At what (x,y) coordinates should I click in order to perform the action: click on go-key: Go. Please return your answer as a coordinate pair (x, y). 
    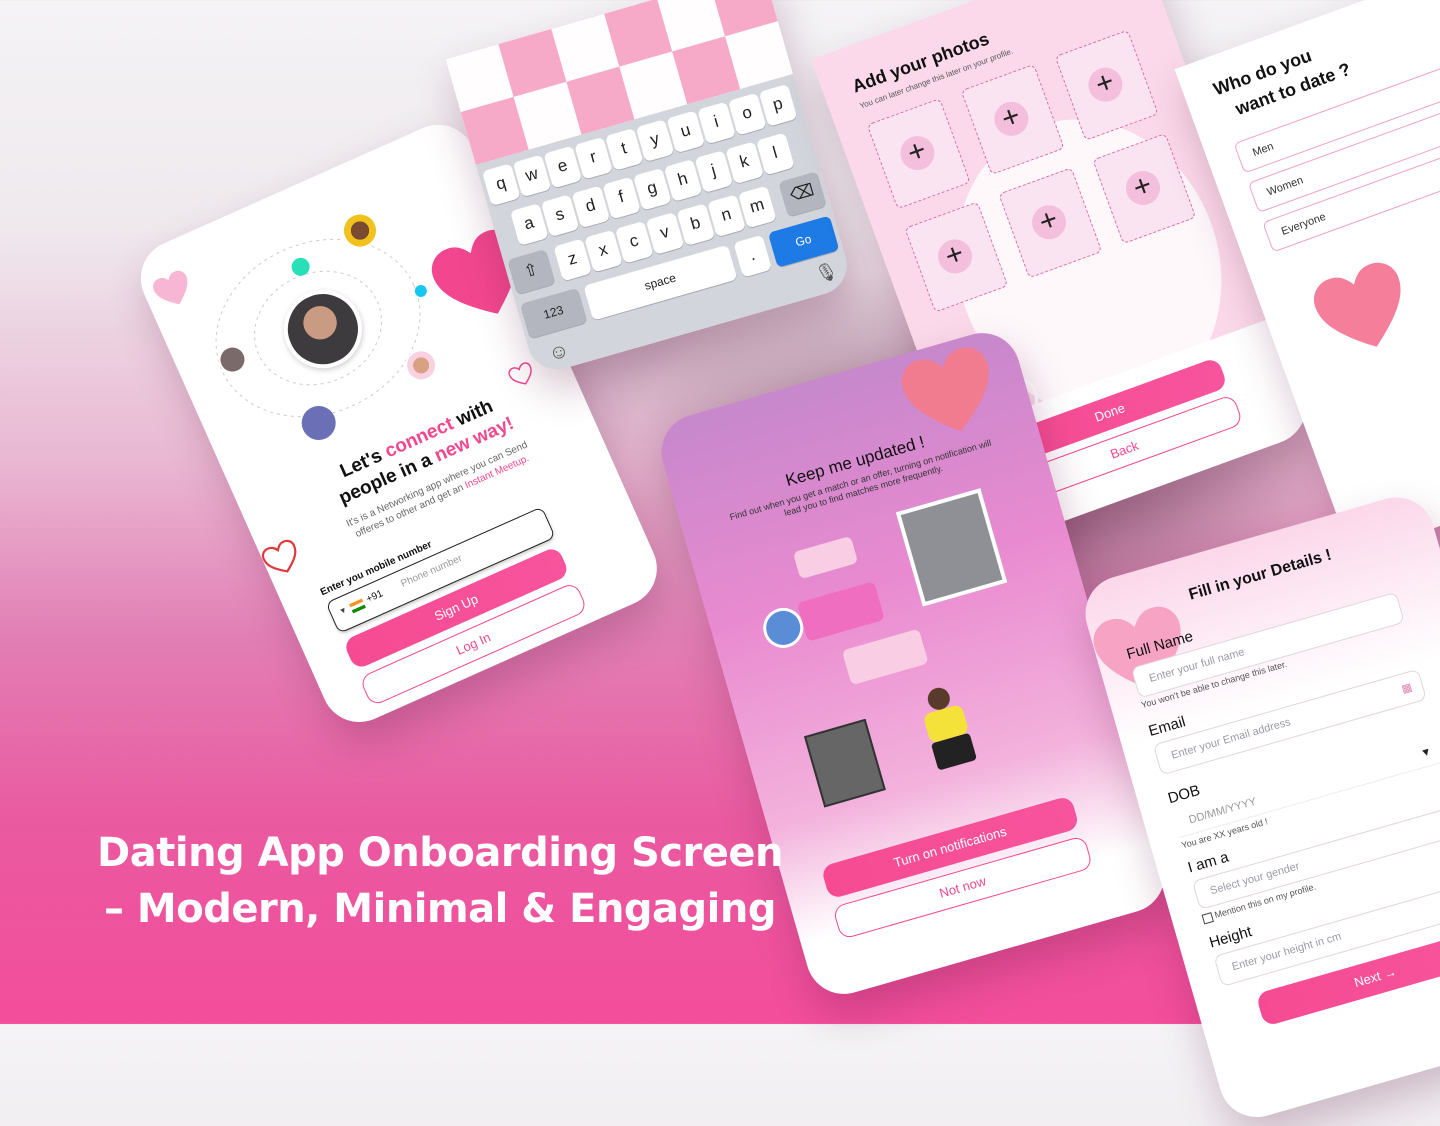
    Looking at the image, I should click on (803, 241).